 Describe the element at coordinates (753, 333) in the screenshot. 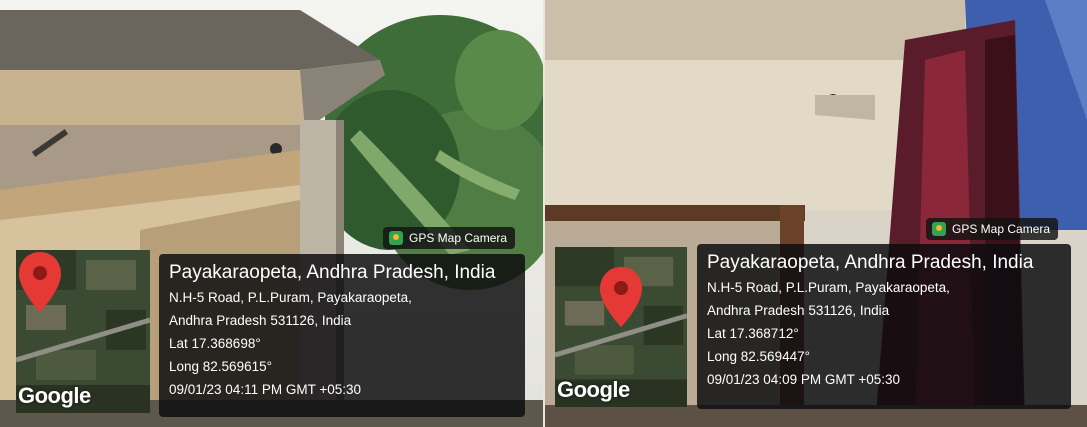

I see `latitude: Lat 17.368712°` at that location.